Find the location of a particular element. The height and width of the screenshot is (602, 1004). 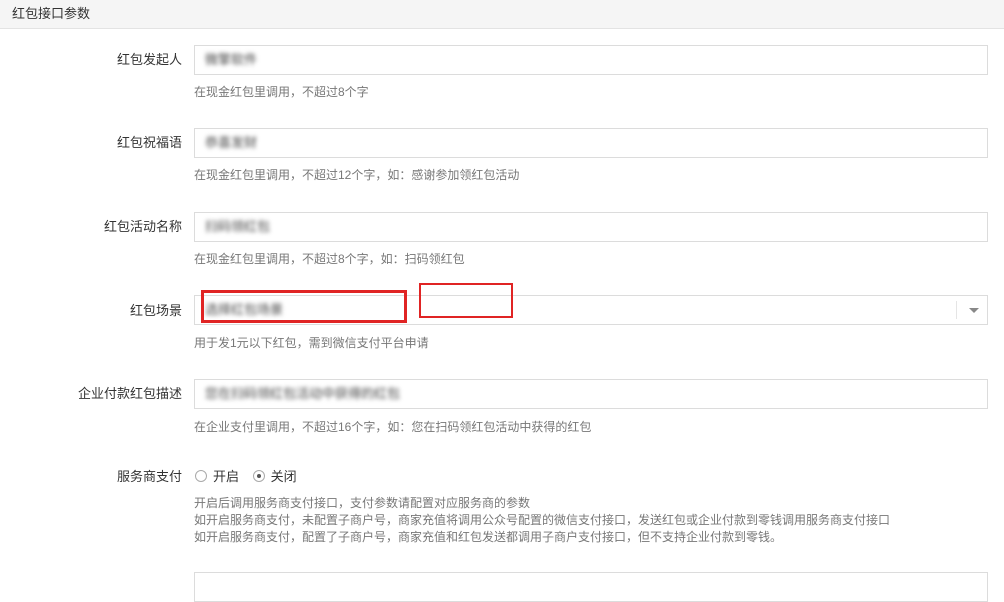

service-pay-help-1: 开启后调用服务商支付接口，支付参数请配置对应服务商的参数 is located at coordinates (362, 503).